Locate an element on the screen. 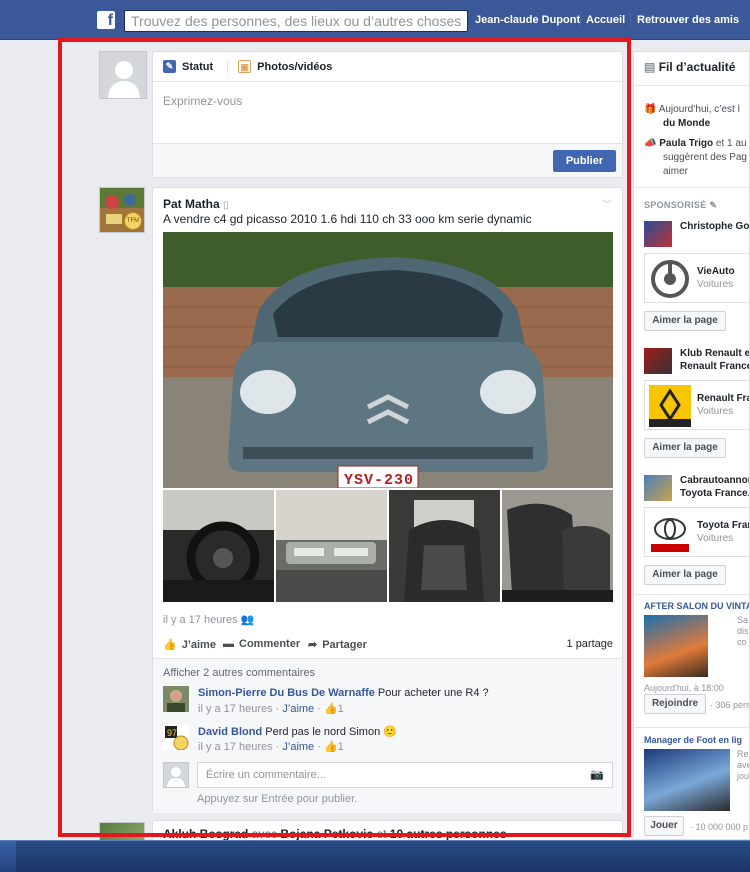 The height and width of the screenshot is (872, 750). camera-icon: 📷 is located at coordinates (597, 775).